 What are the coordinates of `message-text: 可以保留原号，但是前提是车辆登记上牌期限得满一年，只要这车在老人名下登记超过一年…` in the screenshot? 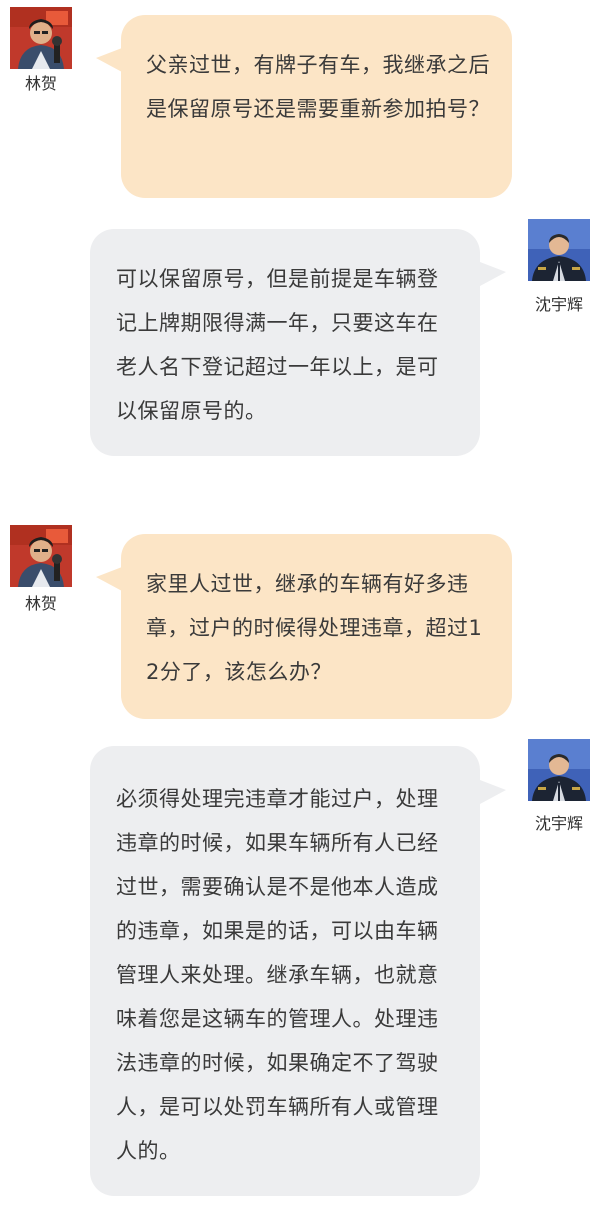 It's located at (277, 345).